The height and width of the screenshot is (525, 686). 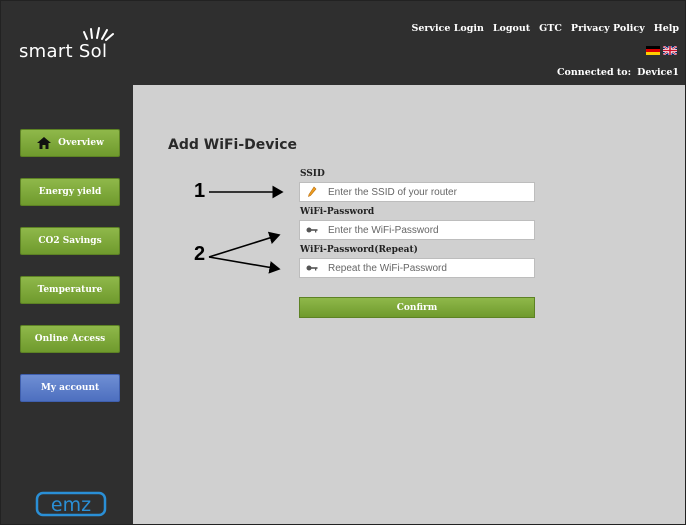 I want to click on sidebar-item-label: Online Access, so click(x=70, y=339).